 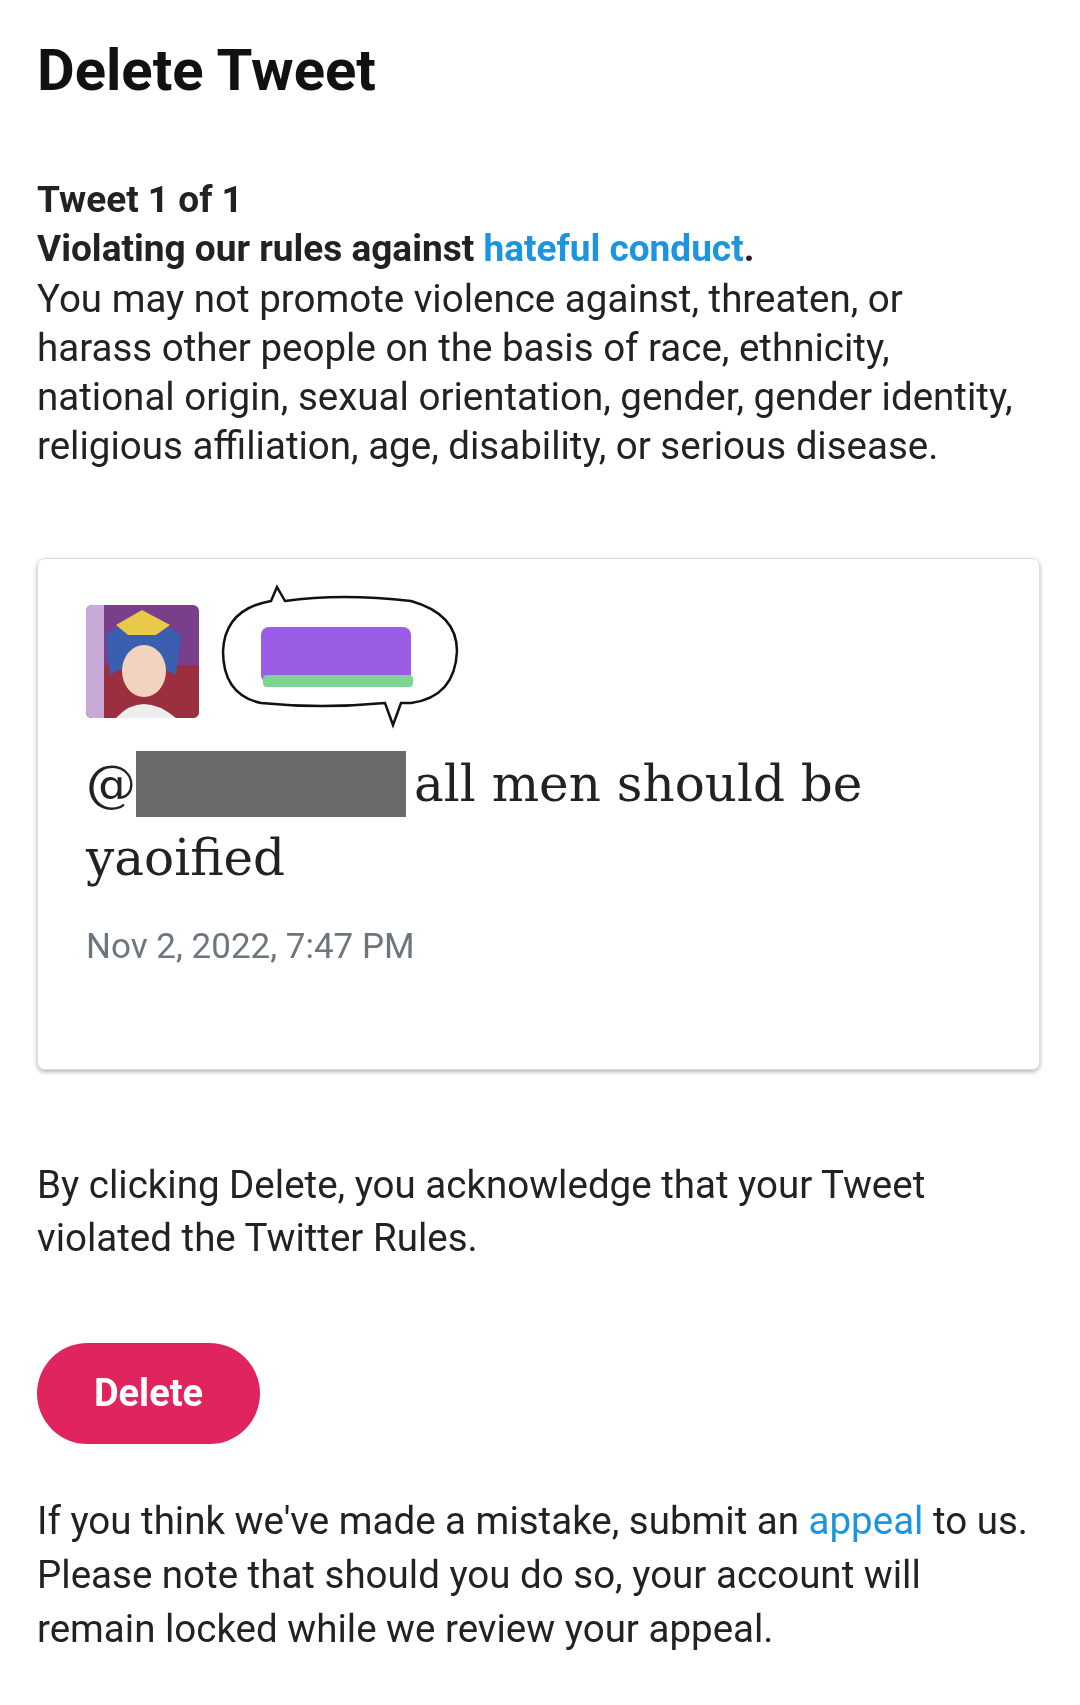 I want to click on tweet-counter: Tweet 1 of 1, so click(x=140, y=200).